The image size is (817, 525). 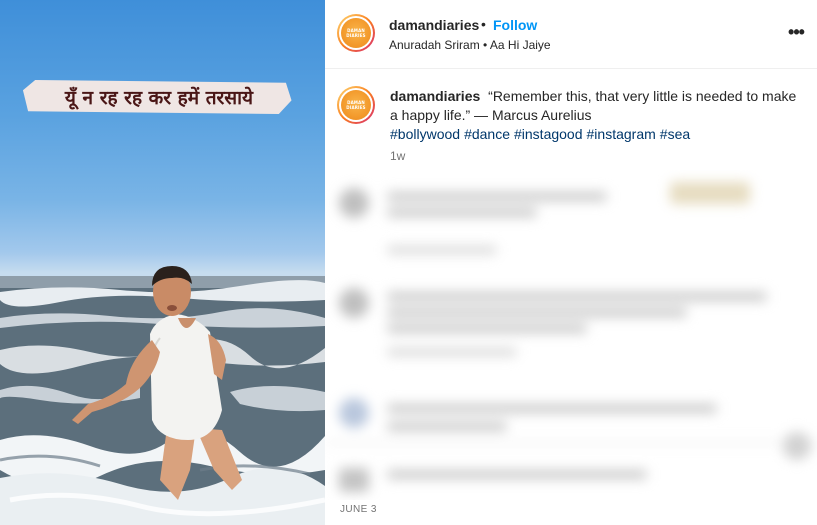 I want to click on hashtag-link: #sea, so click(x=675, y=134).